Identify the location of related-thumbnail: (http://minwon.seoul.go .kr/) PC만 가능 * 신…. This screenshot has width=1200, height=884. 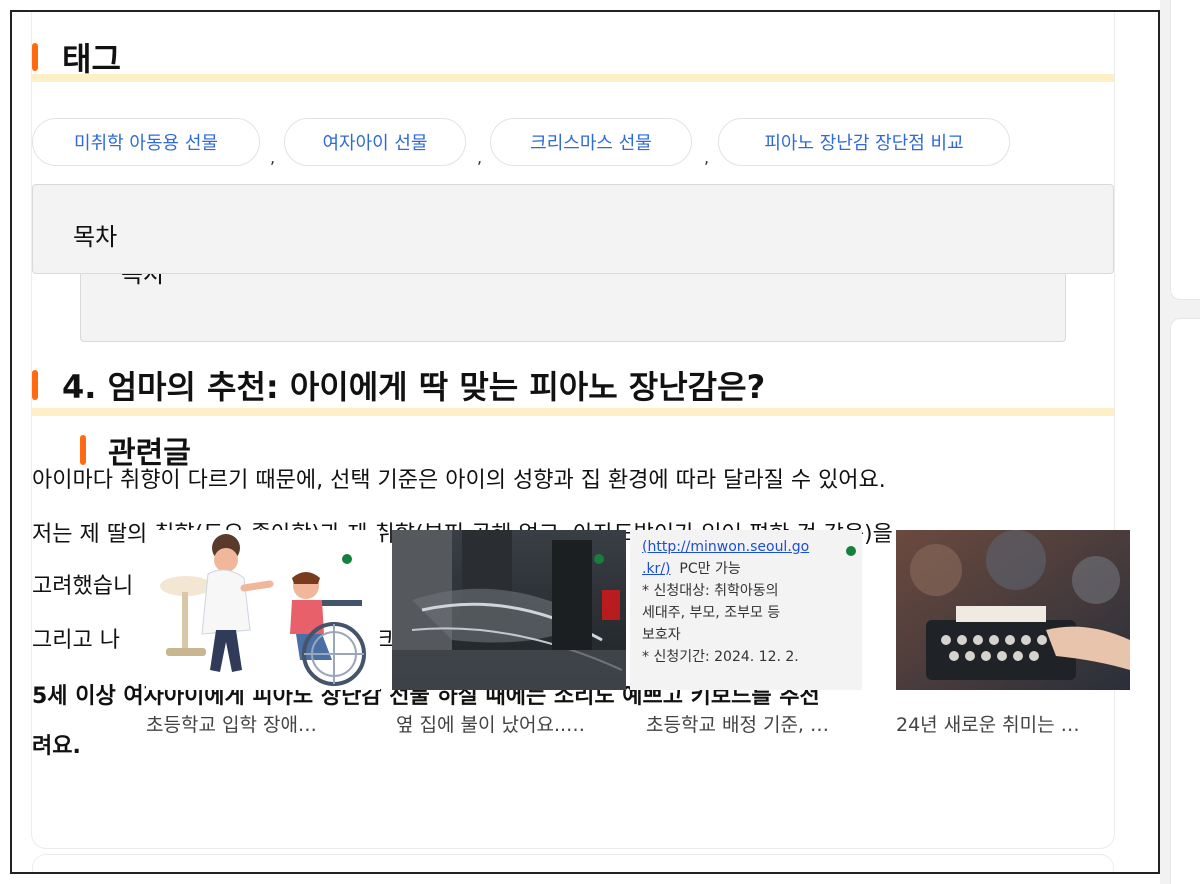
(746, 610).